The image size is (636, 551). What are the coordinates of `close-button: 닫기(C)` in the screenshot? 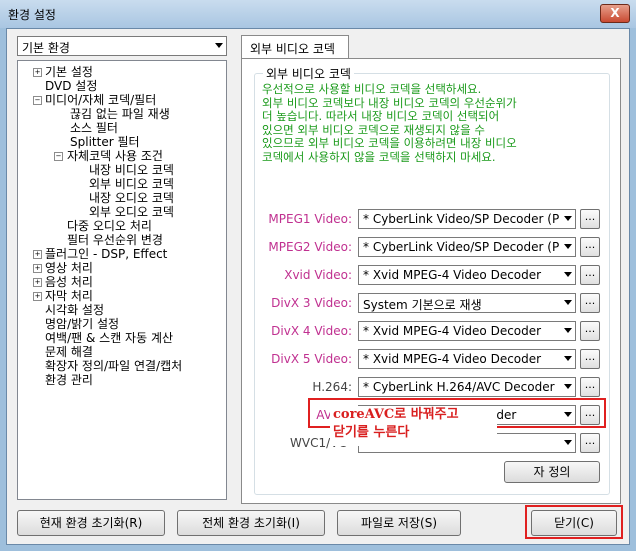 It's located at (574, 523).